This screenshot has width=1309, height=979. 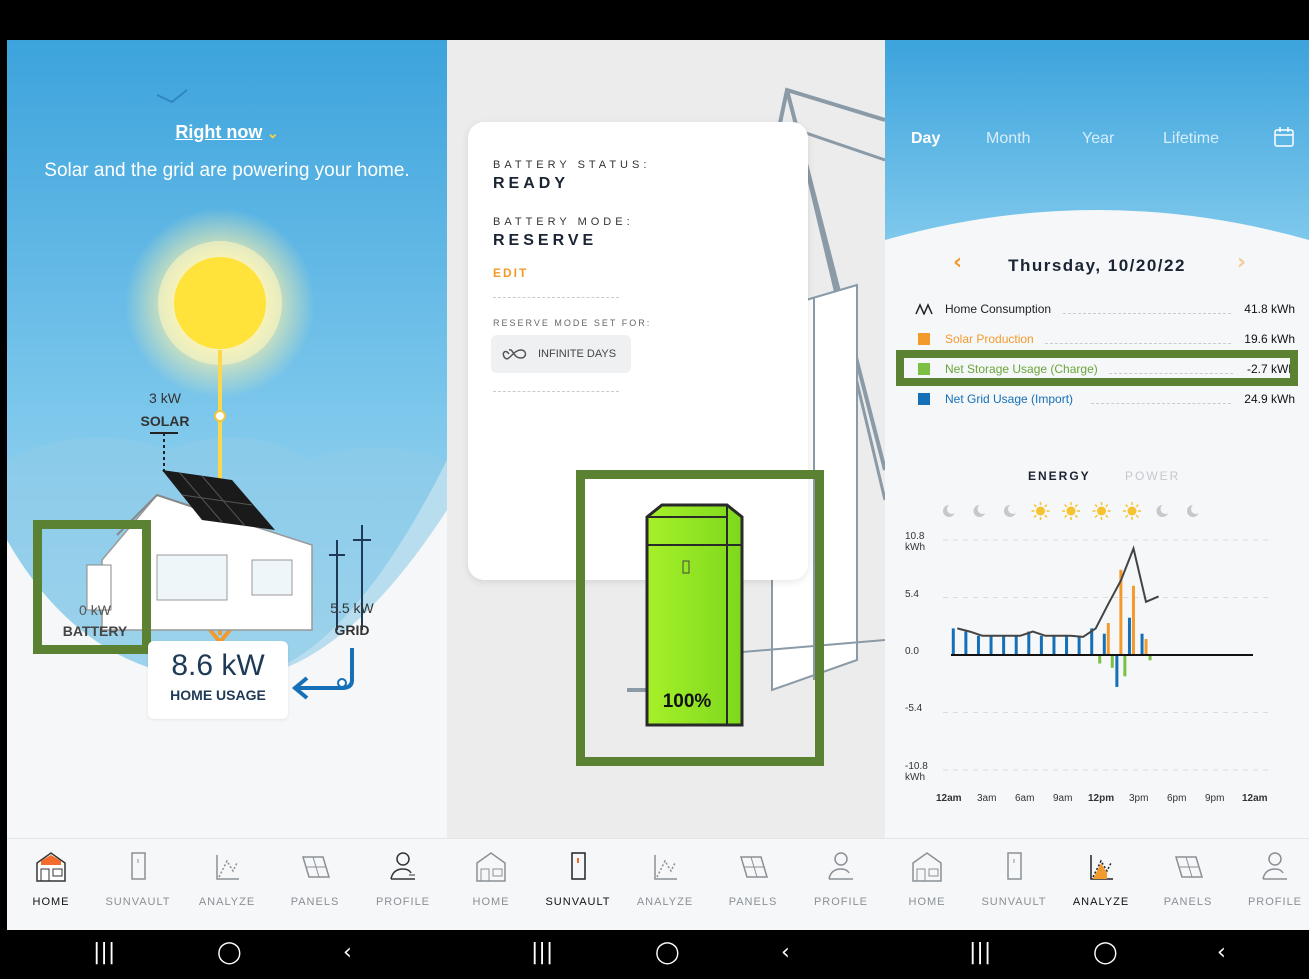 I want to click on profile-nav-icon, so click(x=1274, y=866).